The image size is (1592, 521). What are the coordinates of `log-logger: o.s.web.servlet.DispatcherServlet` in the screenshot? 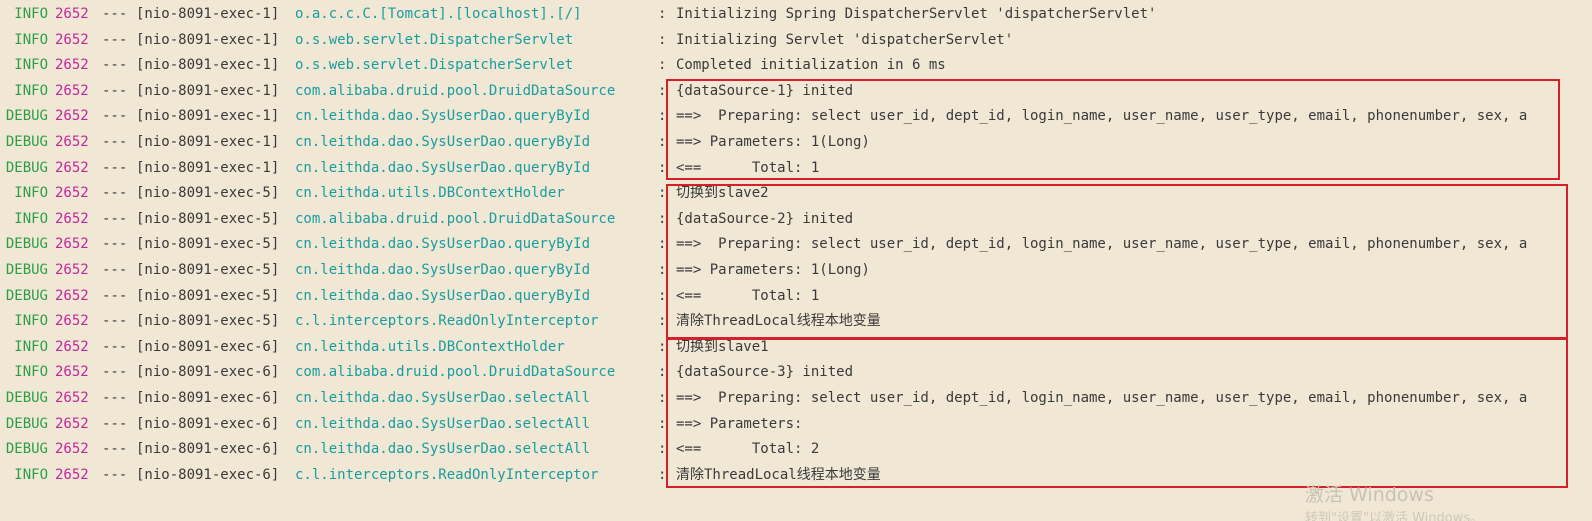 It's located at (434, 65).